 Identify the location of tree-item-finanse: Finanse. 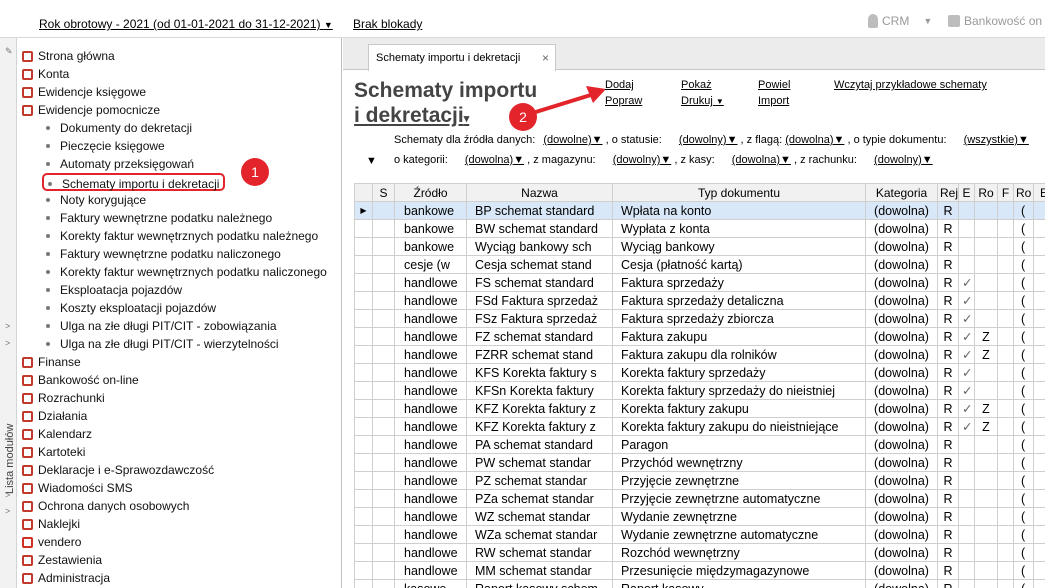
(51, 362).